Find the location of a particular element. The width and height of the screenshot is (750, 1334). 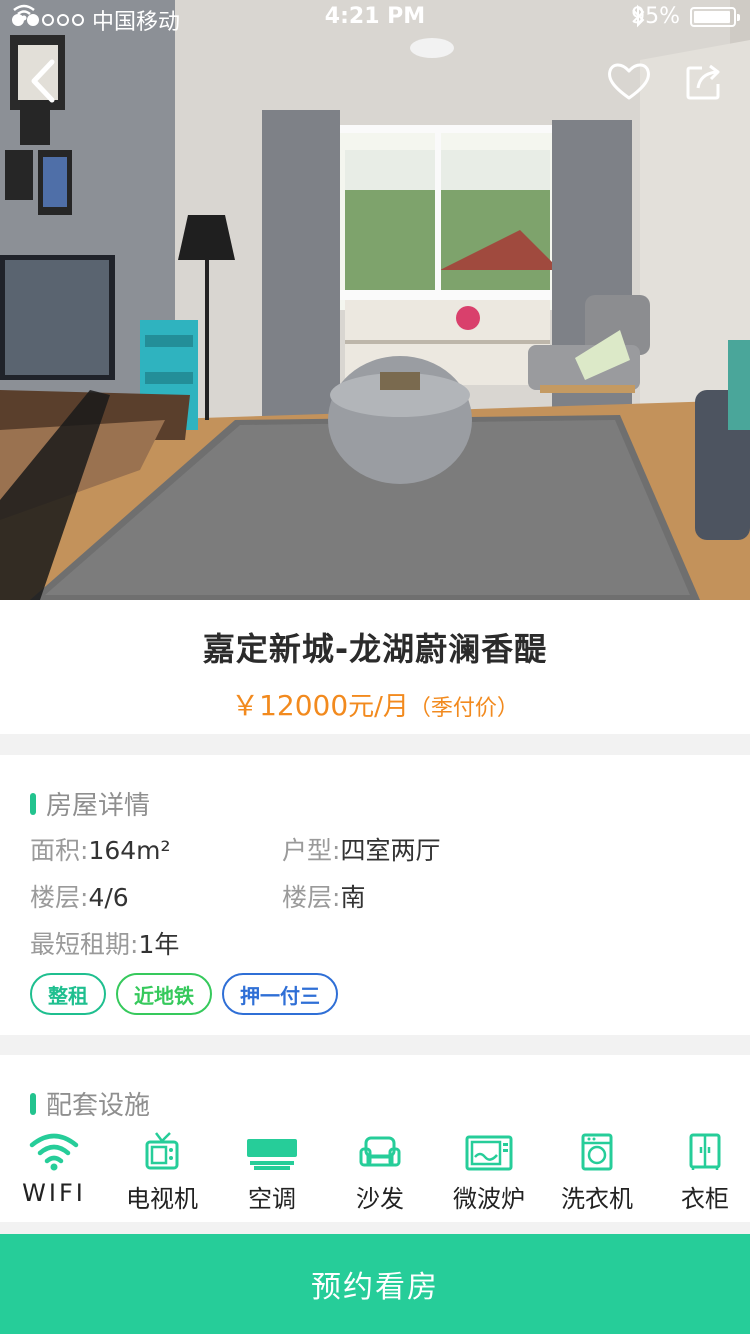

facilities-section-title: 配套设施 is located at coordinates (98, 1106).